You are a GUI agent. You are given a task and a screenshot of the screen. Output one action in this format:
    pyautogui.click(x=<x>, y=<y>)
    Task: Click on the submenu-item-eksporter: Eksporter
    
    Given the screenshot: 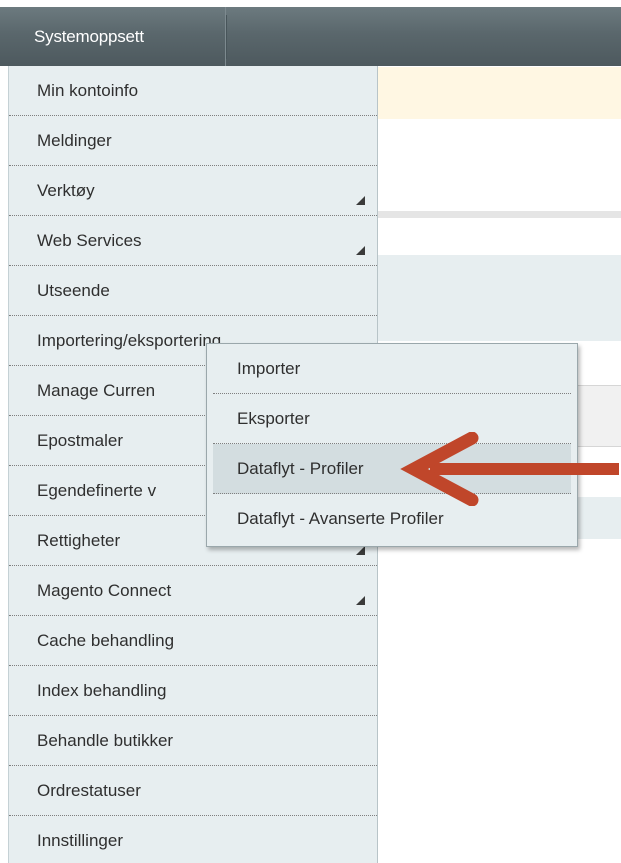 What is the action you would take?
    pyautogui.click(x=392, y=419)
    